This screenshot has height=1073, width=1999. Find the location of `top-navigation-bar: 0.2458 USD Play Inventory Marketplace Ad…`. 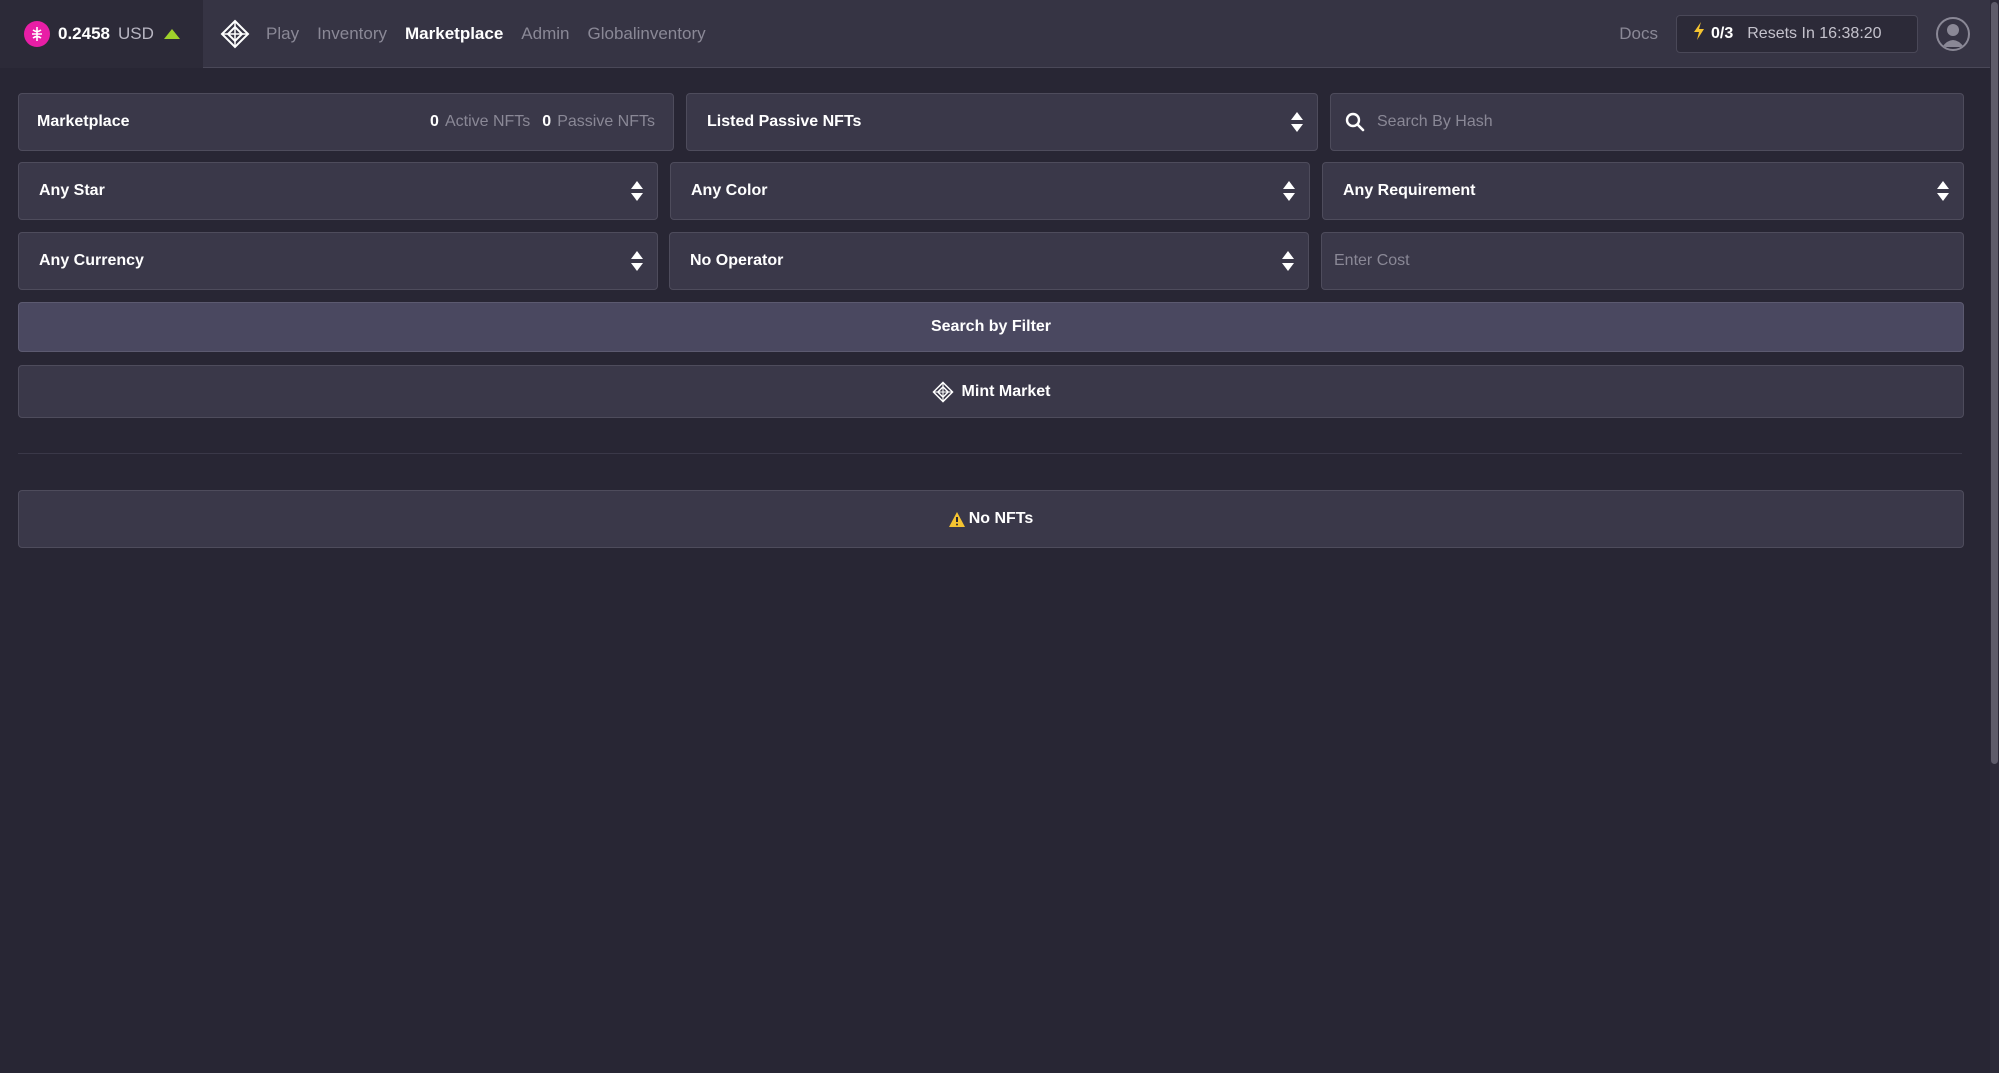

top-navigation-bar: 0.2458 USD Play Inventory Marketplace Ad… is located at coordinates (995, 34).